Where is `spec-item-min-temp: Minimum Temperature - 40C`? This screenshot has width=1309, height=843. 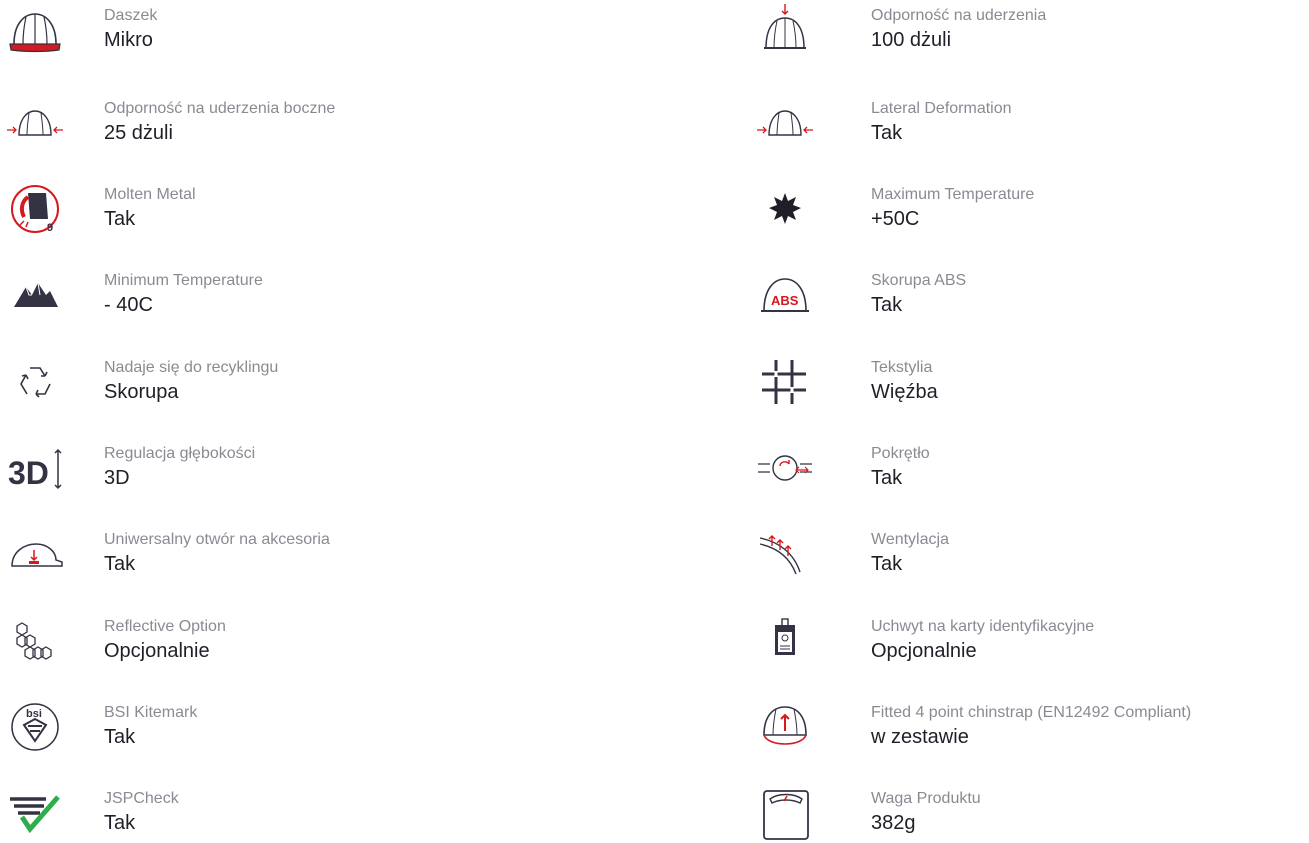 spec-item-min-temp: Minimum Temperature - 40C is located at coordinates (320, 295).